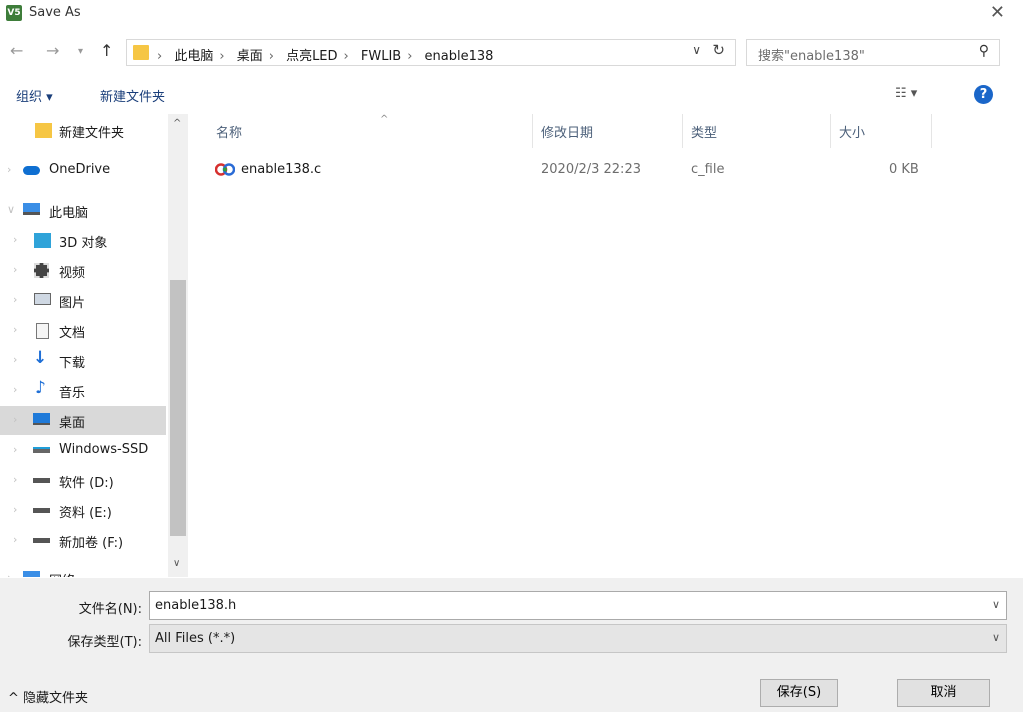  What do you see at coordinates (177, 123) in the screenshot?
I see `scroll-up-icon: ^` at bounding box center [177, 123].